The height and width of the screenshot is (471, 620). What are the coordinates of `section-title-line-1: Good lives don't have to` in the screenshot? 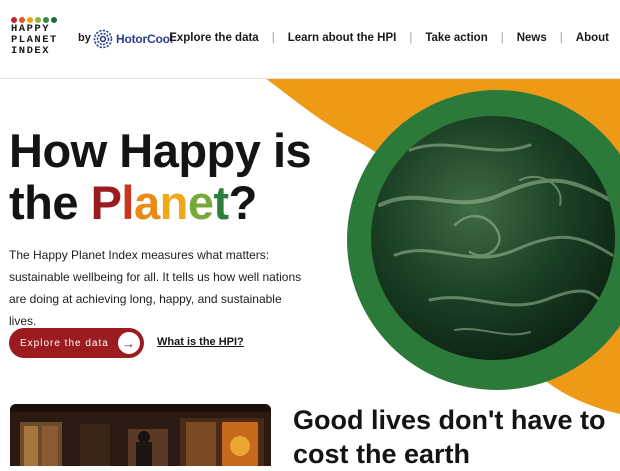 It's located at (449, 420).